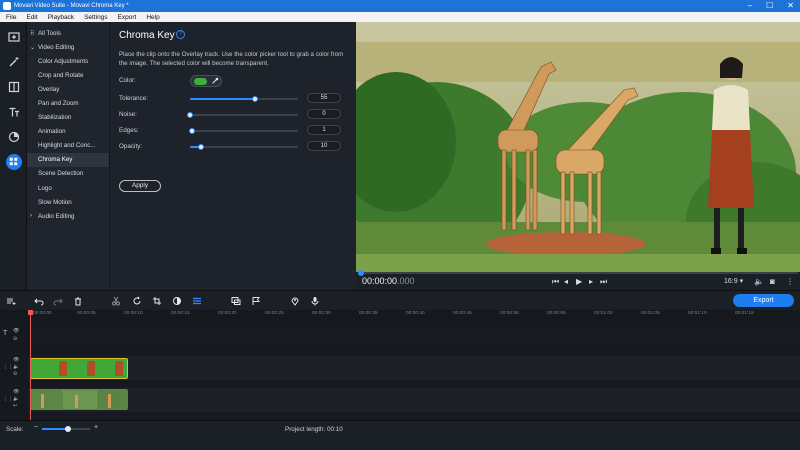 This screenshot has height=450, width=800. What do you see at coordinates (236, 301) in the screenshot?
I see `overlay-button` at bounding box center [236, 301].